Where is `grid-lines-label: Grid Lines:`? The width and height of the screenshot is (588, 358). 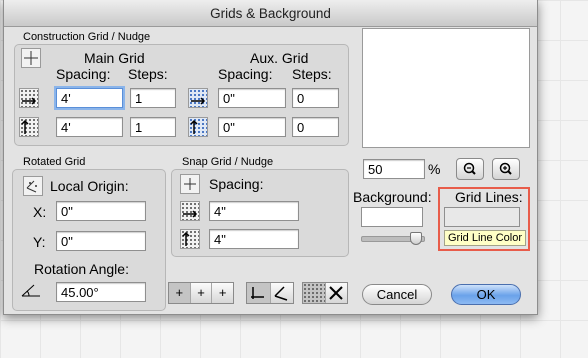 grid-lines-label: Grid Lines: is located at coordinates (489, 197).